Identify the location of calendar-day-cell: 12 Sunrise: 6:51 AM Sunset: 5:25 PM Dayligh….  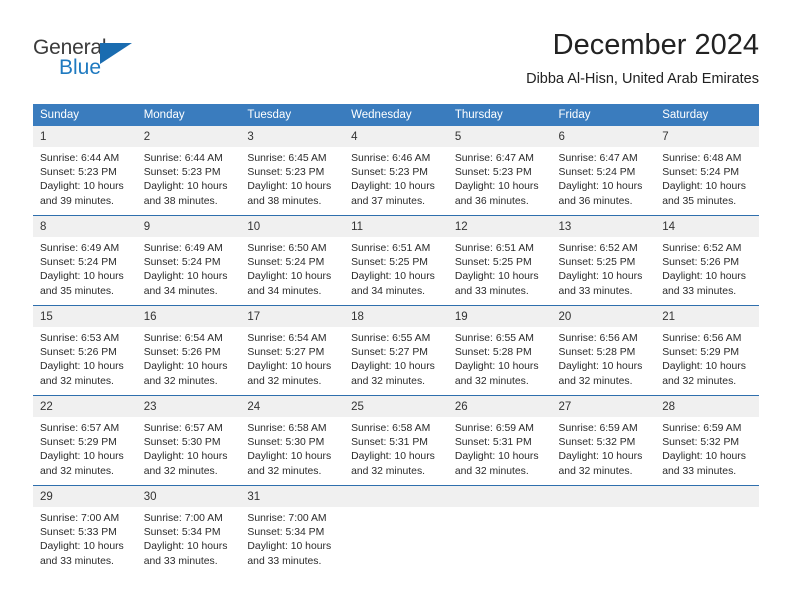
(499, 260).